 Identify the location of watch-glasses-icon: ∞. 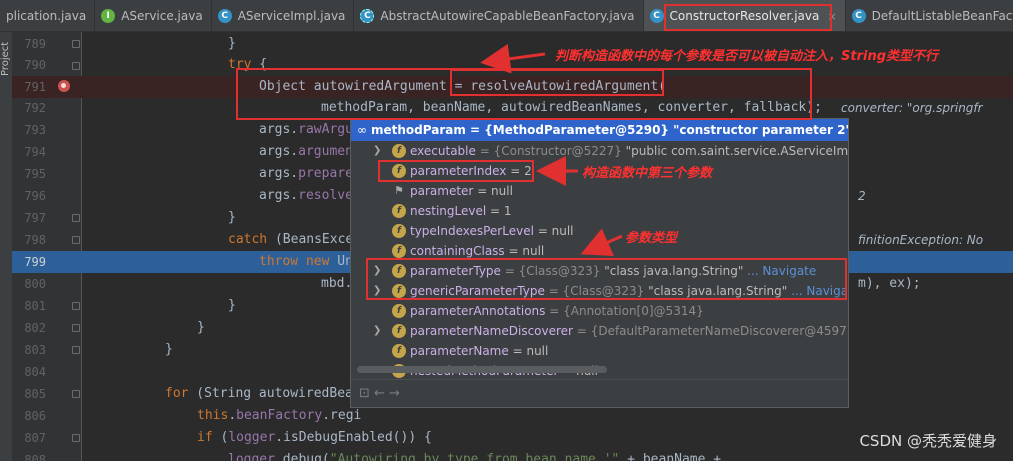
(362, 130).